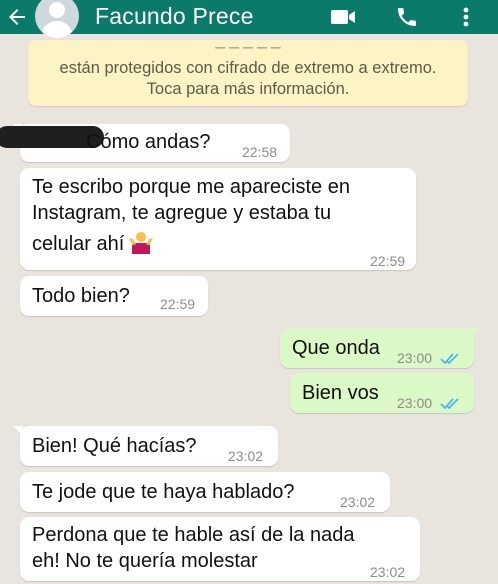  Describe the element at coordinates (340, 393) in the screenshot. I see `message-text: Bien vos` at that location.